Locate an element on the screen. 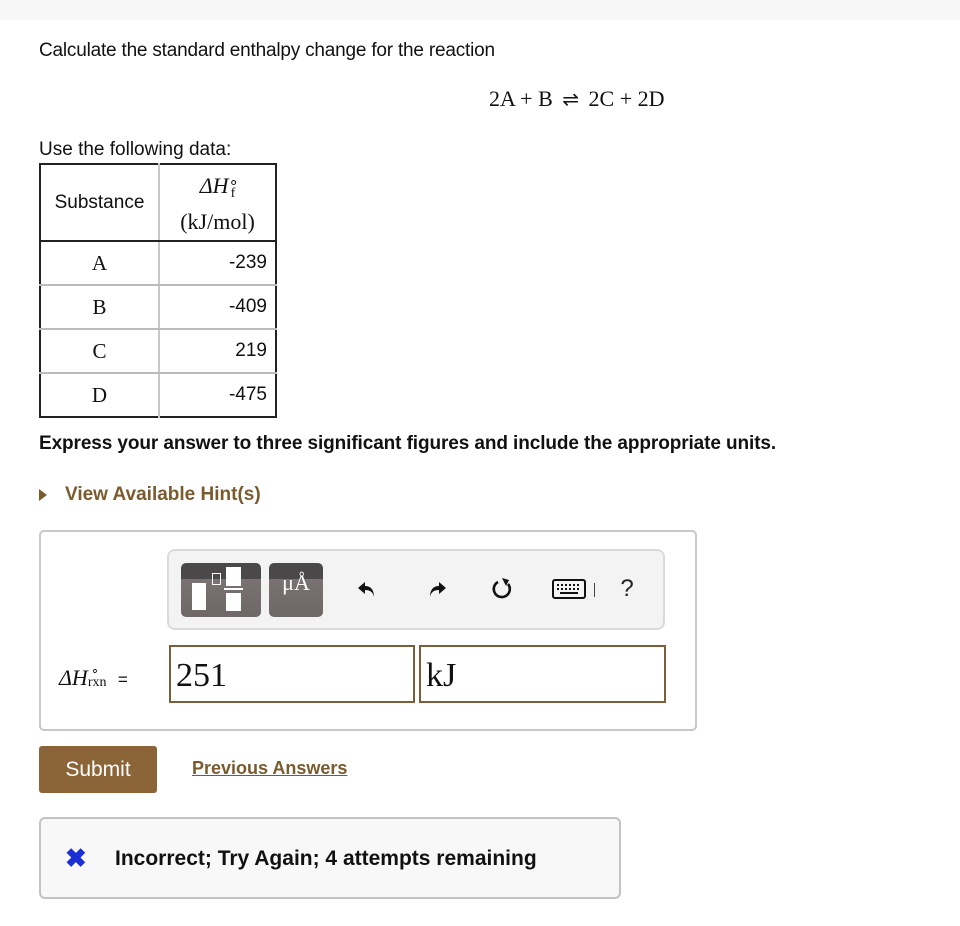  equals-sign: = is located at coordinates (122, 679).